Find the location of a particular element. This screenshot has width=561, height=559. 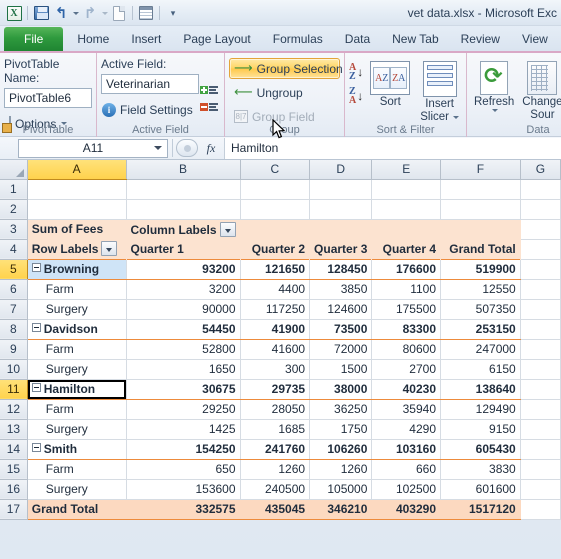

cell-r13-c1: Surgery is located at coordinates (77, 429).